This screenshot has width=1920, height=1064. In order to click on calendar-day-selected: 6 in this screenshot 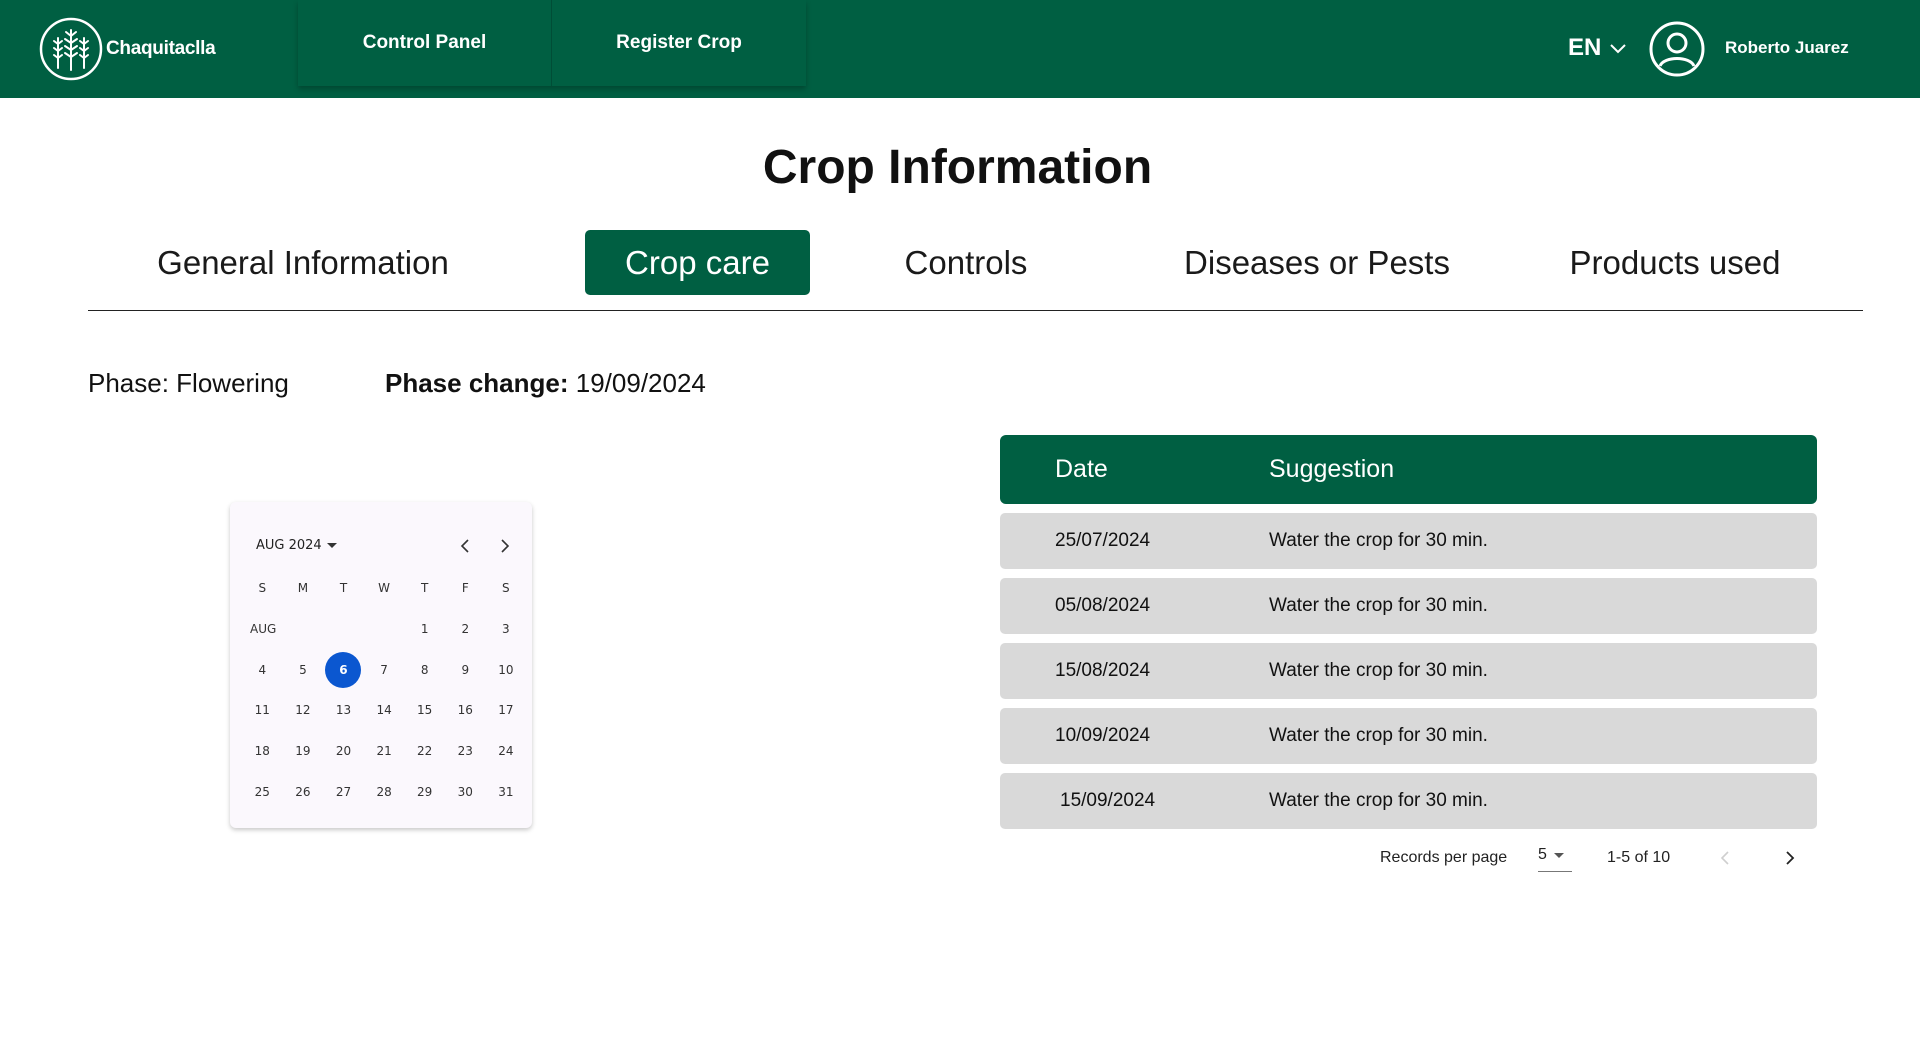, I will do `click(343, 669)`.